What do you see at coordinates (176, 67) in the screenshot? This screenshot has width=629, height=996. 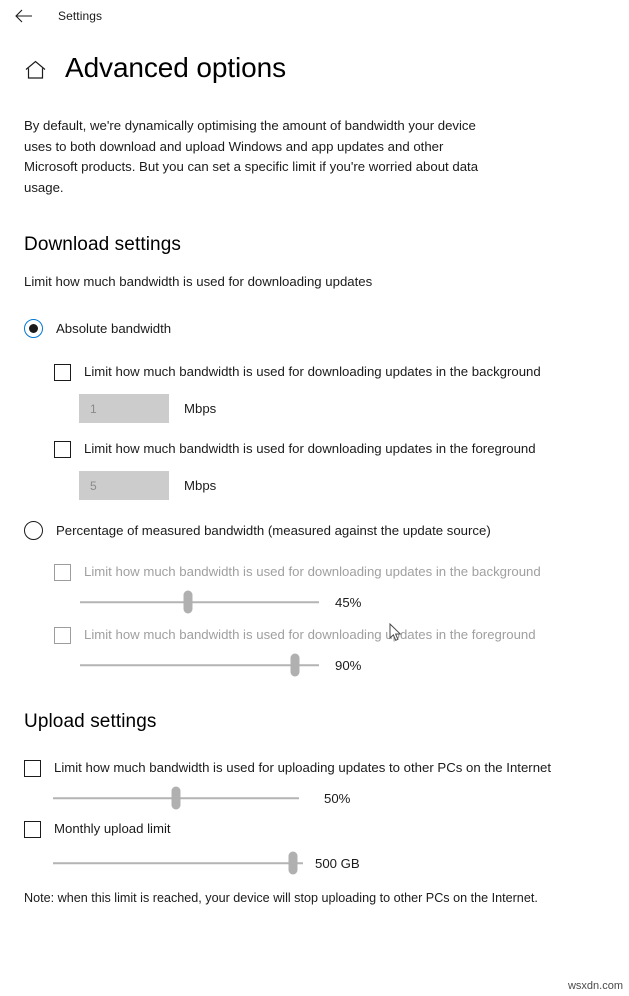 I see `page-title: Advanced options` at bounding box center [176, 67].